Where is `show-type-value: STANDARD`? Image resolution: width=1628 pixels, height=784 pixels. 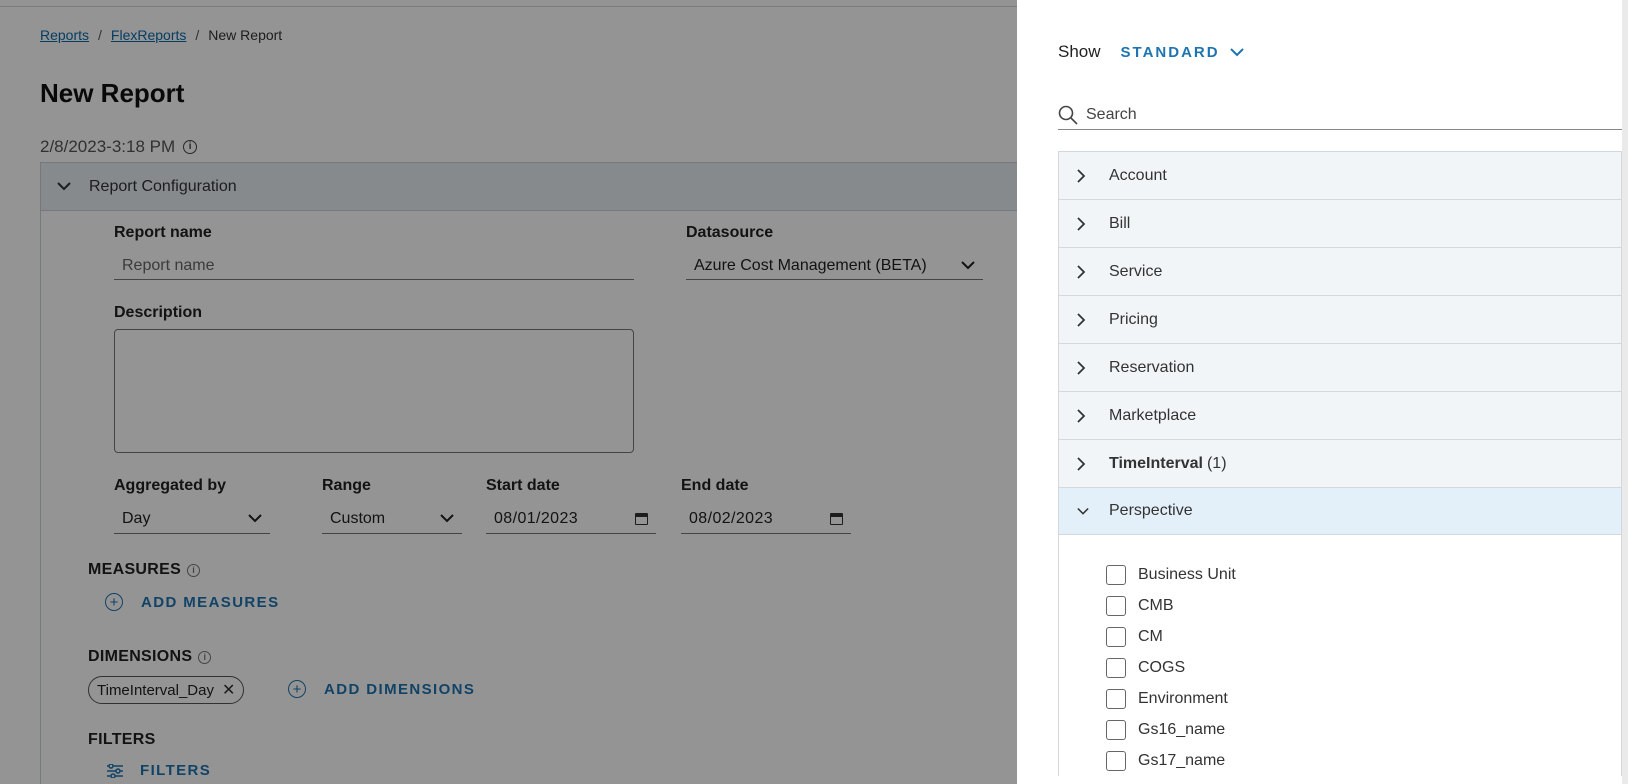 show-type-value: STANDARD is located at coordinates (1170, 52).